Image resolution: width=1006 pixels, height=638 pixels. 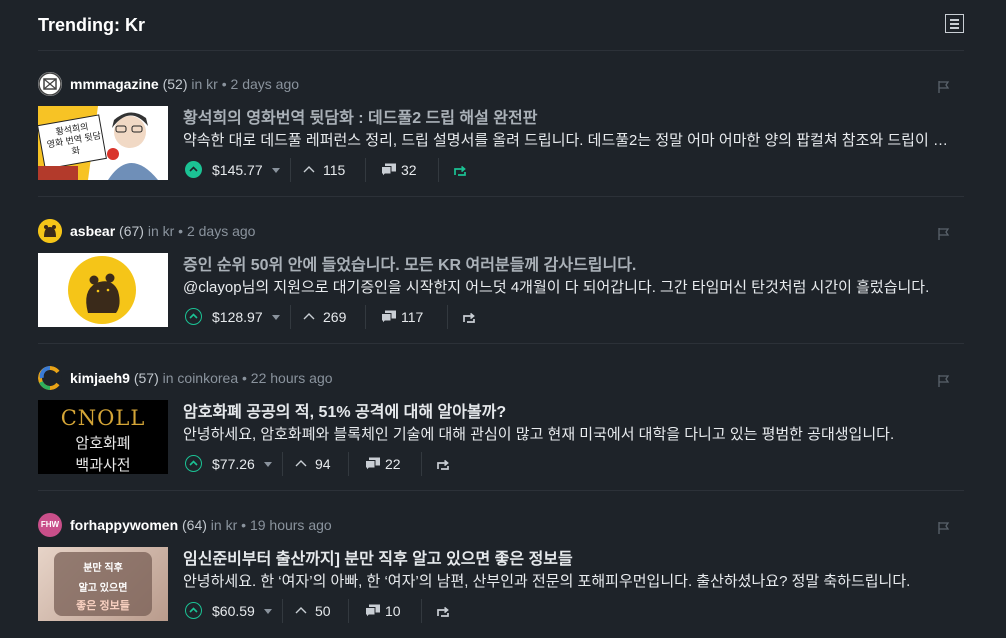 What do you see at coordinates (570, 611) in the screenshot?
I see `post-footer: $60.59 50 10` at bounding box center [570, 611].